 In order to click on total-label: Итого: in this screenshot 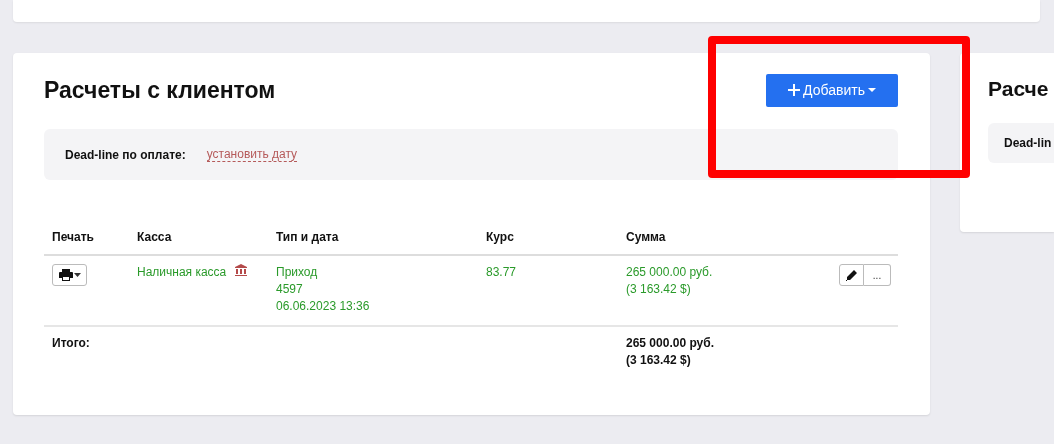, I will do `click(71, 343)`.